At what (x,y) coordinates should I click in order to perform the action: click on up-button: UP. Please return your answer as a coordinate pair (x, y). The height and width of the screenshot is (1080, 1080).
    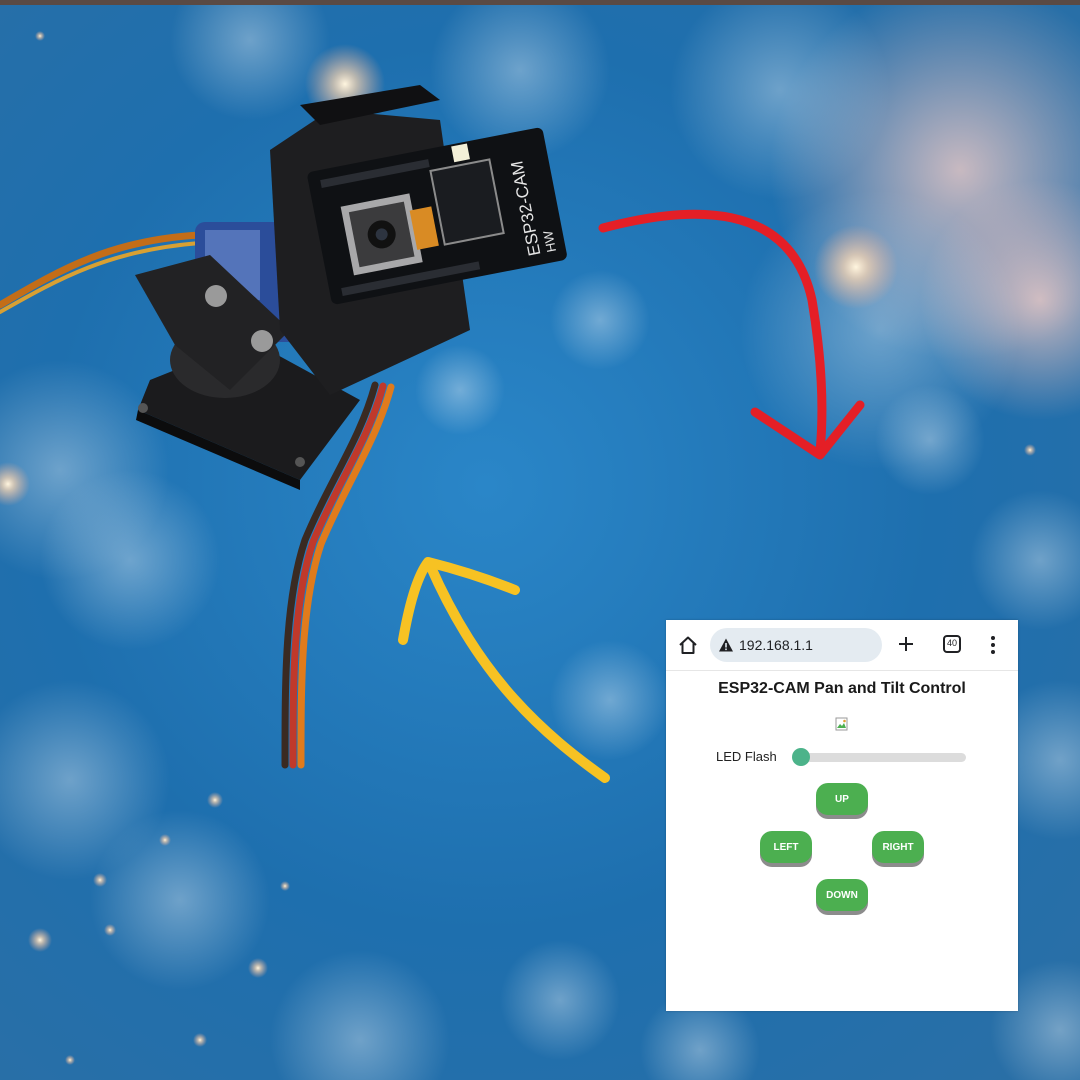
    Looking at the image, I should click on (842, 799).